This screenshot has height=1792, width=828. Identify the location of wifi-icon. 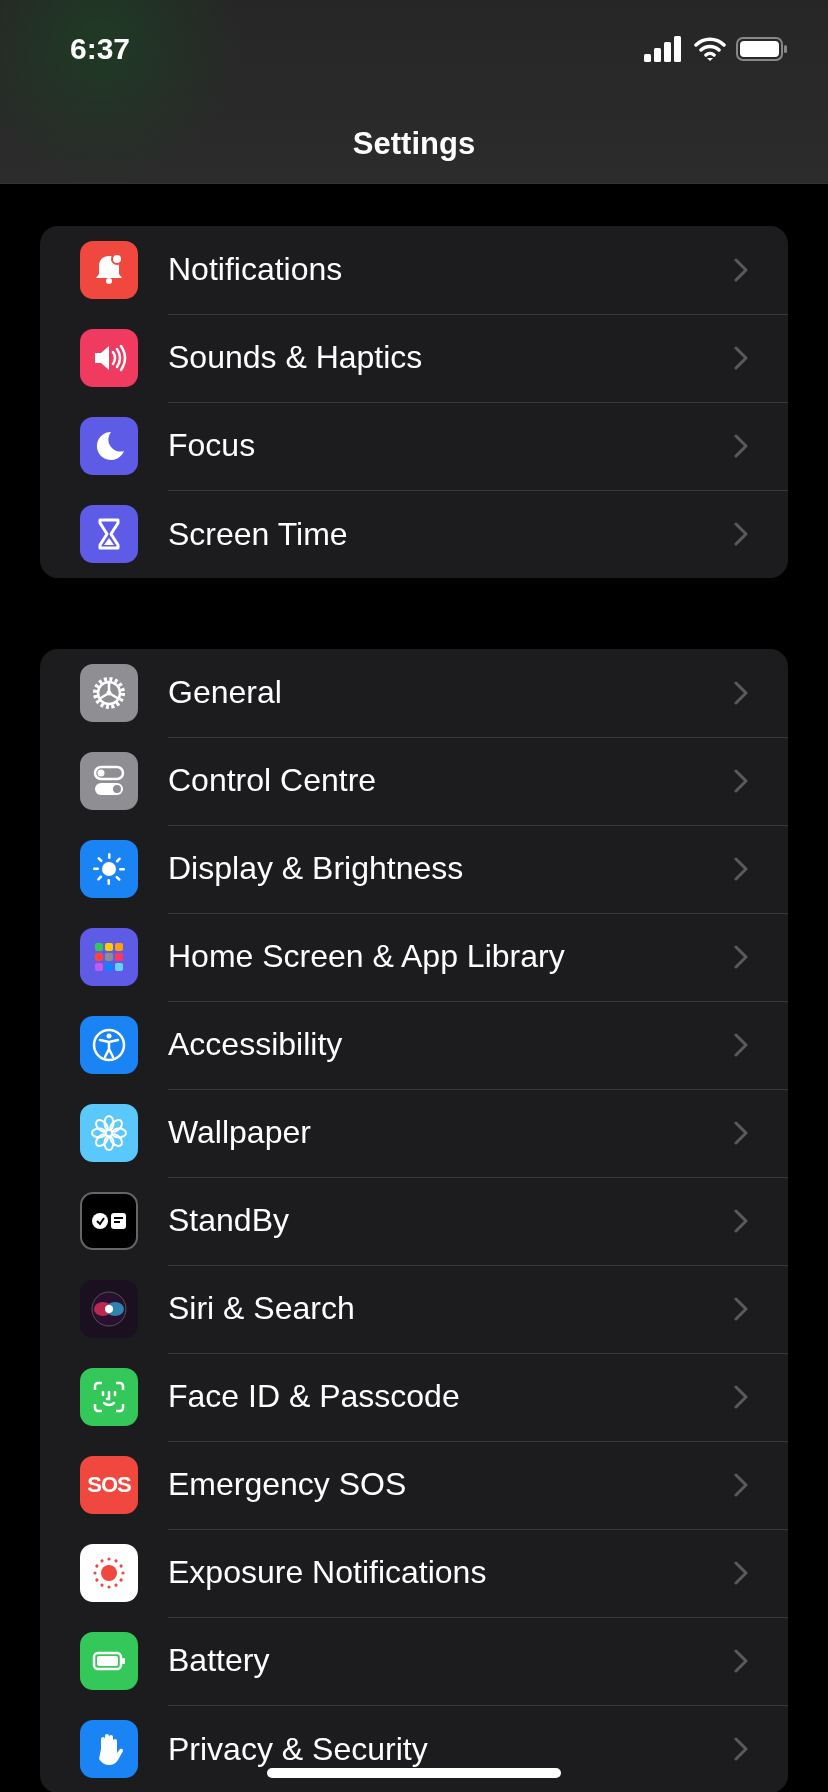
(710, 49).